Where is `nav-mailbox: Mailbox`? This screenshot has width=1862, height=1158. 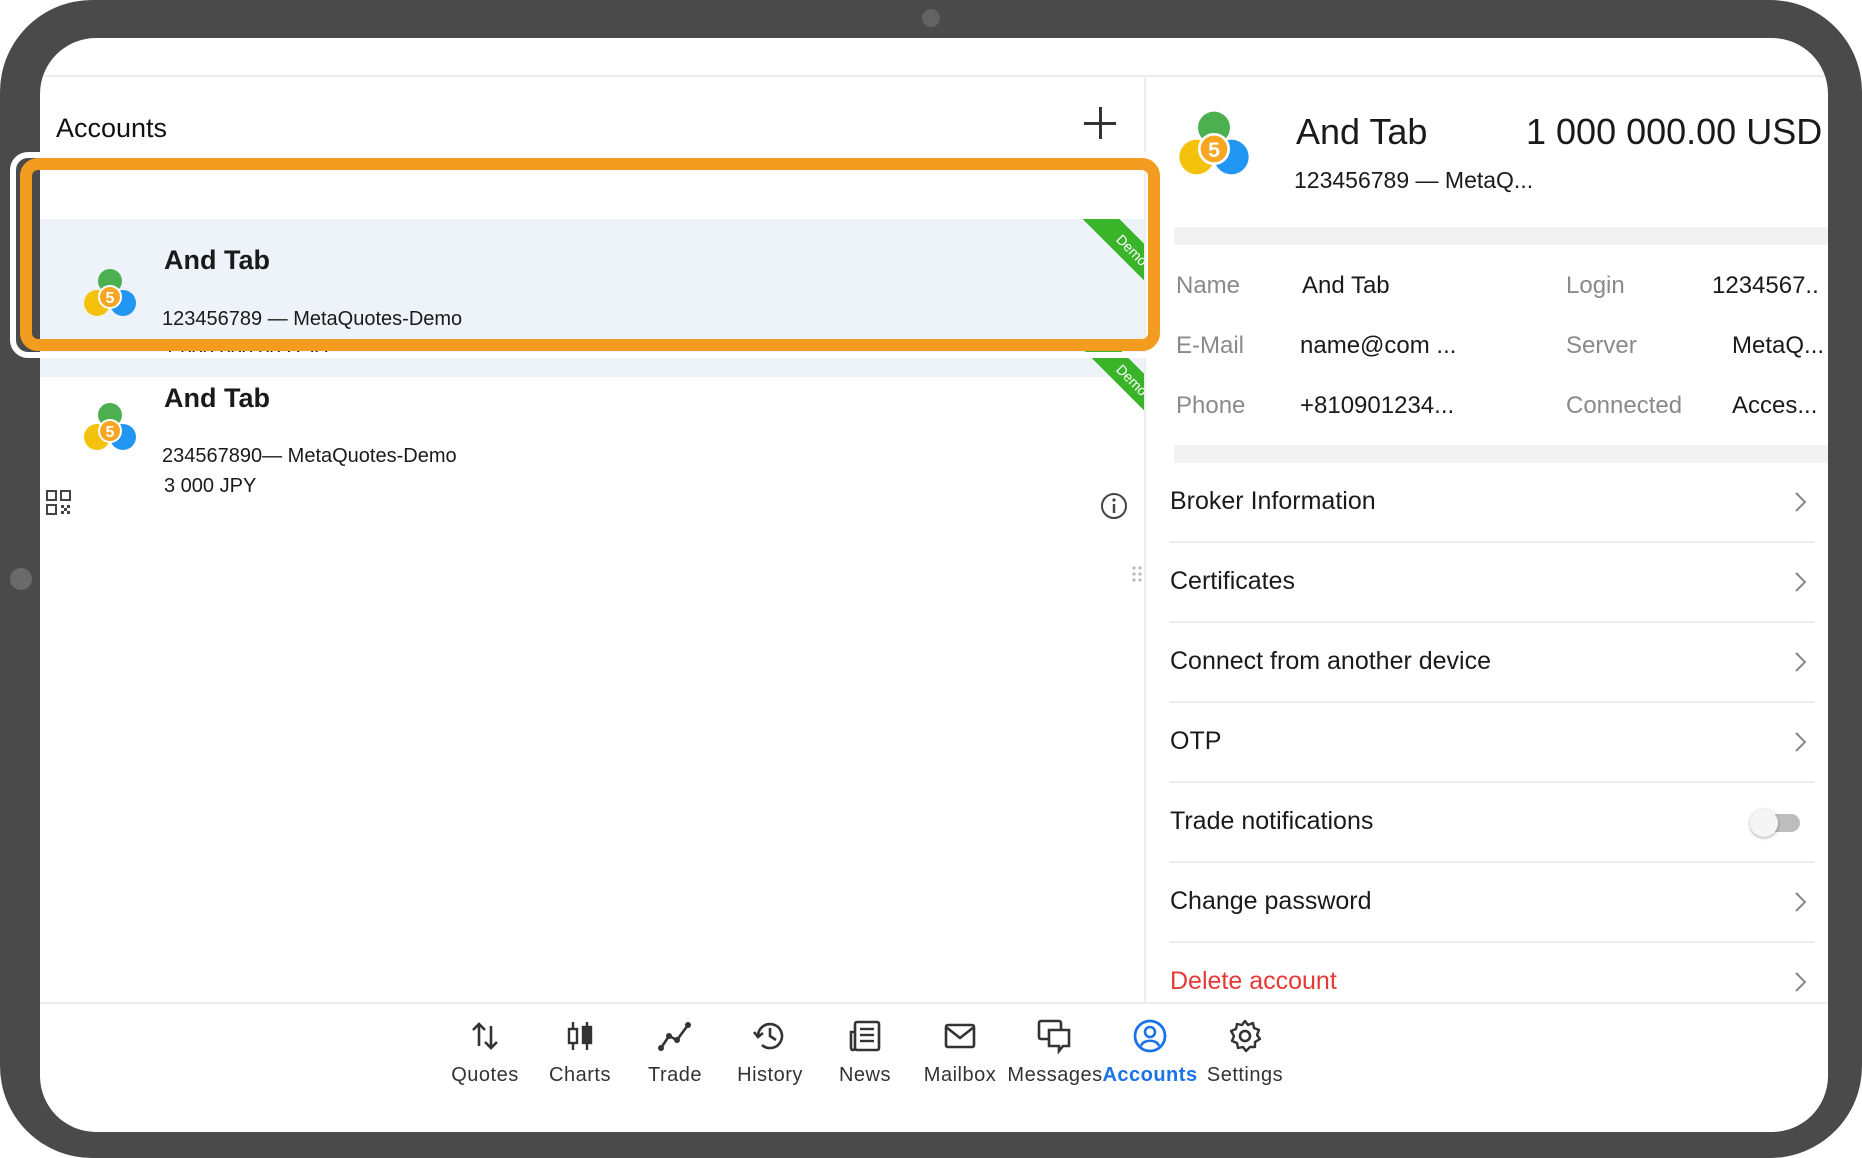 nav-mailbox: Mailbox is located at coordinates (960, 1054).